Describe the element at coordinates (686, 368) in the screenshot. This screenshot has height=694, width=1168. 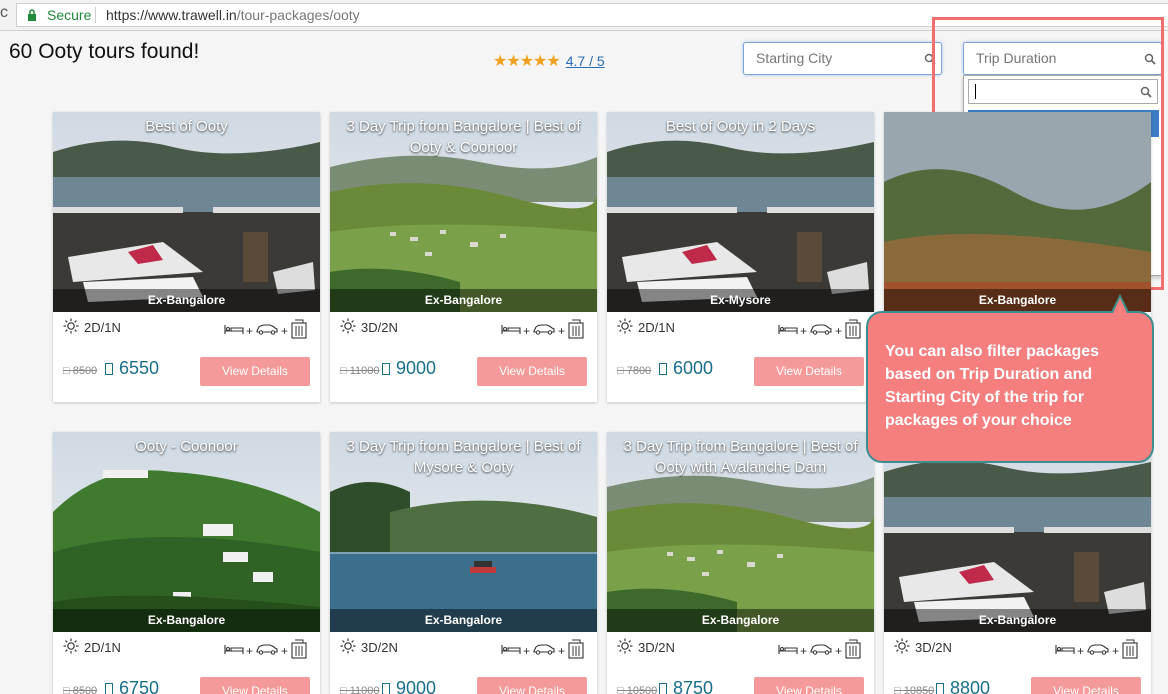
I see `current-price: 6000` at that location.